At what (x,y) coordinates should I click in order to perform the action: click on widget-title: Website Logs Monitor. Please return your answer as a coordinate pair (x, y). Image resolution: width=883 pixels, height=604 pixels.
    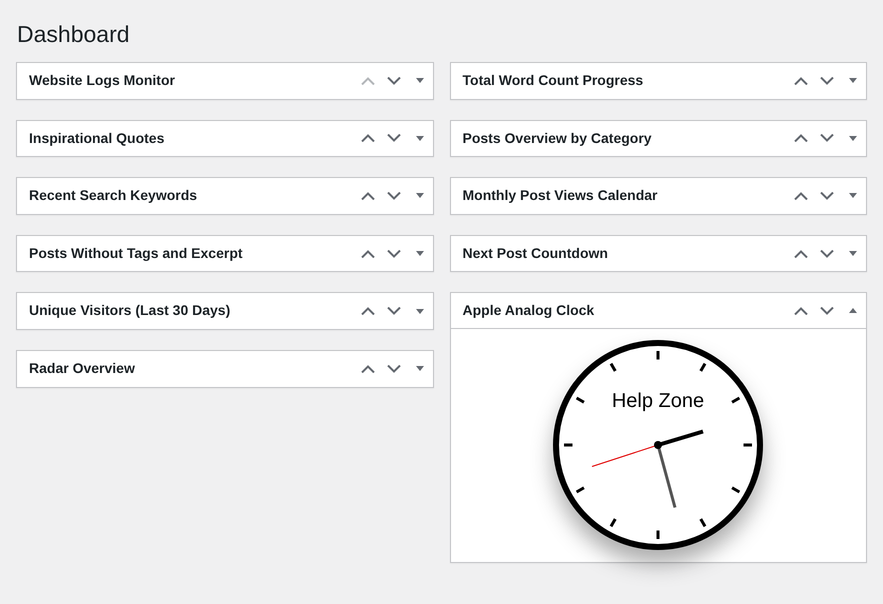
    Looking at the image, I should click on (102, 80).